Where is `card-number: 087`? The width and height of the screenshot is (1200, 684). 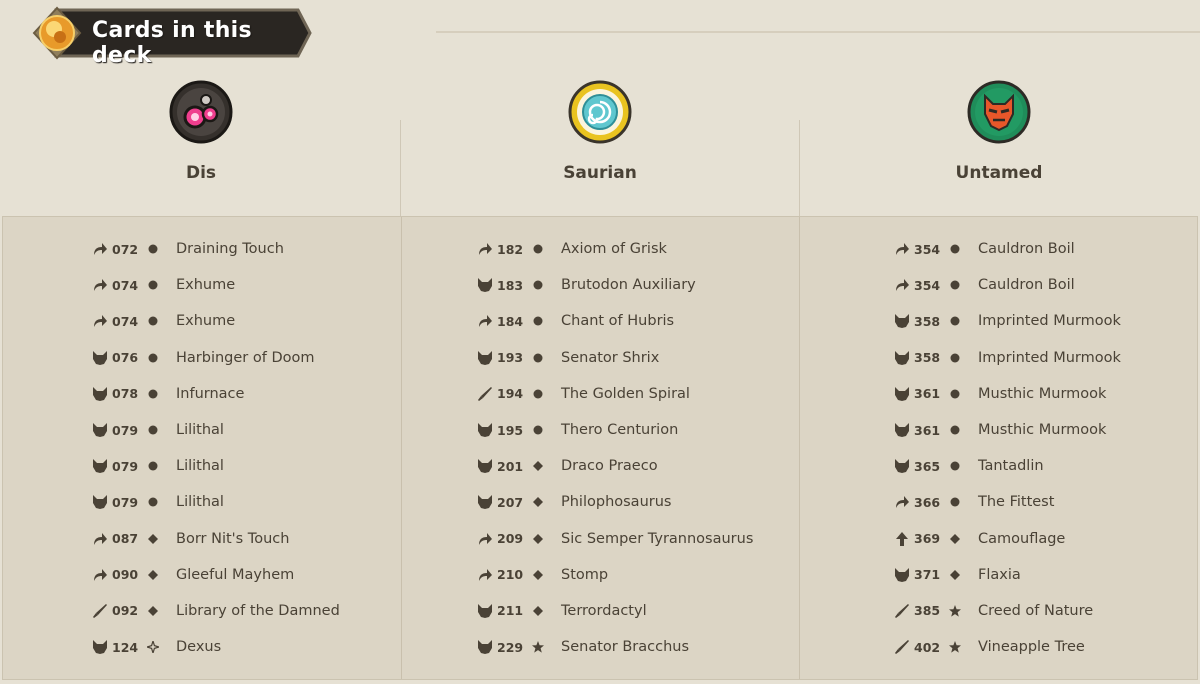 card-number: 087 is located at coordinates (125, 539).